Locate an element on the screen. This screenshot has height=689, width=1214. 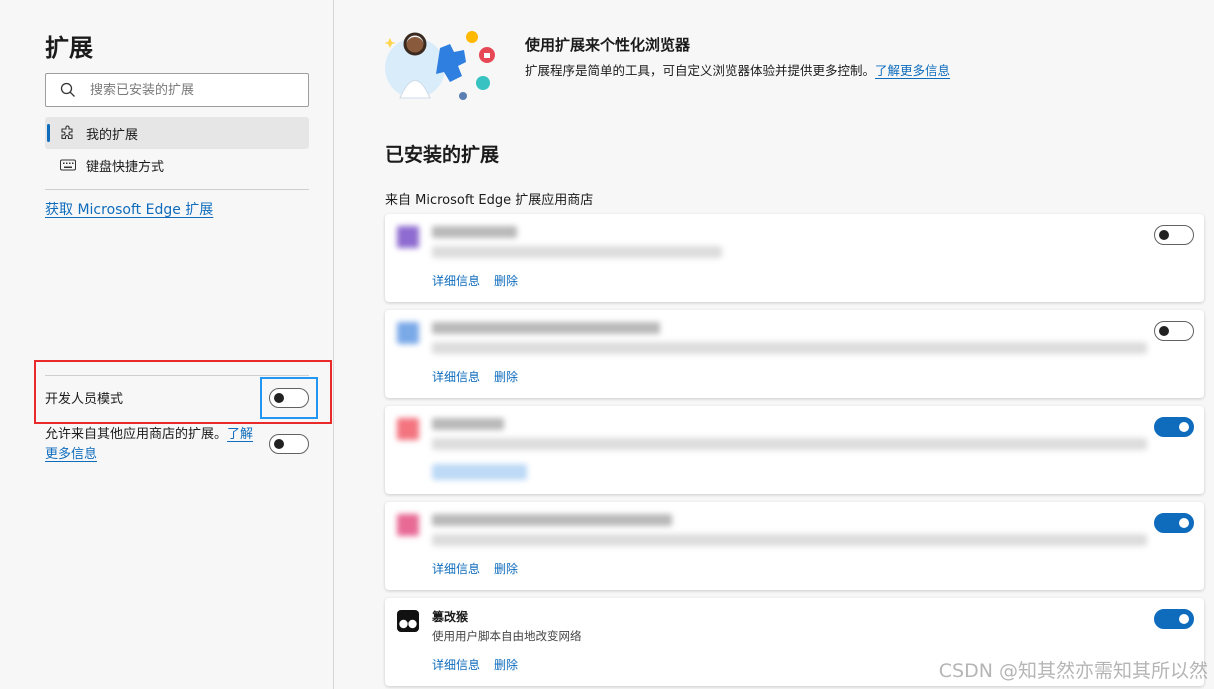
hero-learn-more-link: 了解更多信息 is located at coordinates (912, 70).